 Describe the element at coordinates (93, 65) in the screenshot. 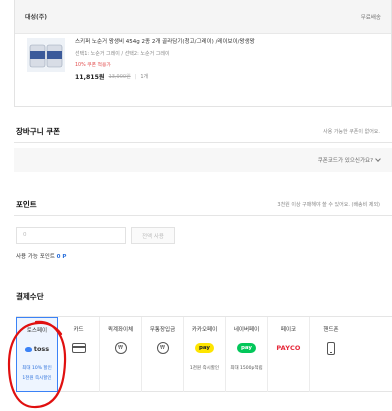

I see `product-coupon-applied: 10% 쿠폰 적용가` at that location.